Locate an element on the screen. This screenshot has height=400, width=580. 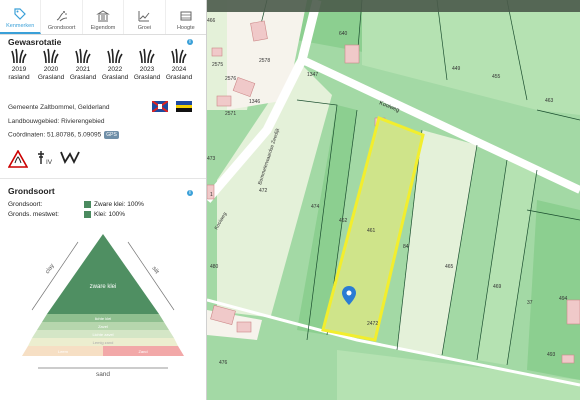
crop-year: 2020 is located at coordinates (51, 69).